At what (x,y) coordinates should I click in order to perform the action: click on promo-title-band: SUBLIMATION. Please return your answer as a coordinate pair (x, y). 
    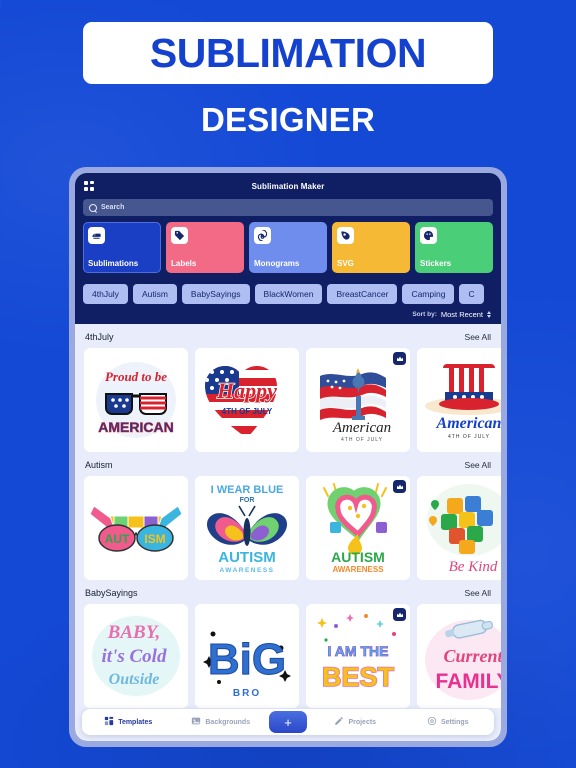
    Looking at the image, I should click on (288, 53).